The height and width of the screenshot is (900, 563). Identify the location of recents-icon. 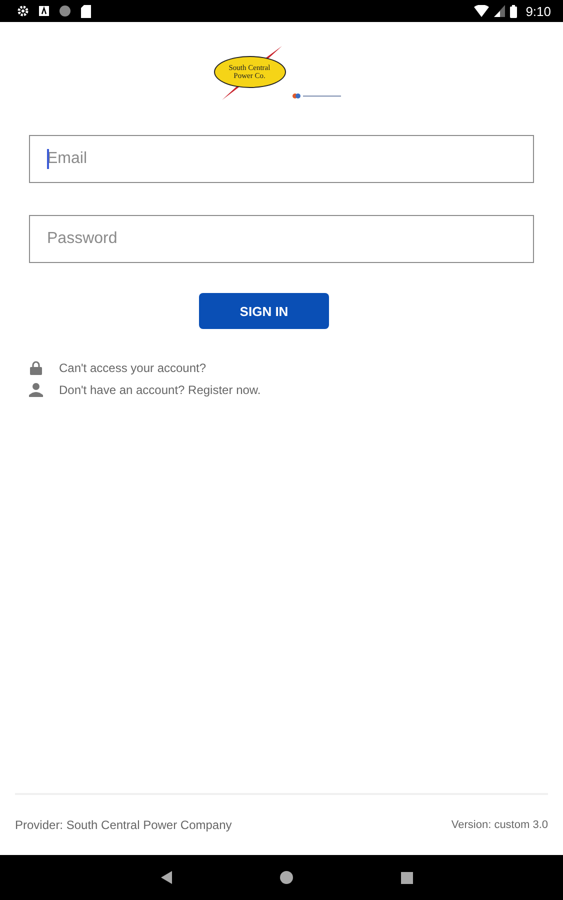
(406, 878).